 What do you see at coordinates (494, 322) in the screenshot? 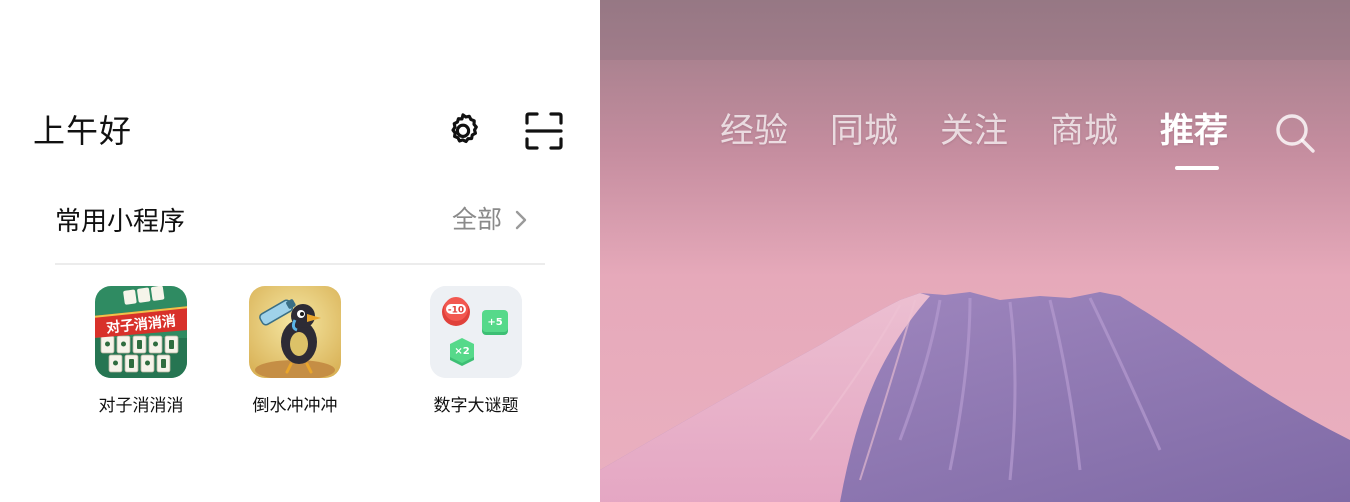
I see `plus-five-token: +5` at bounding box center [494, 322].